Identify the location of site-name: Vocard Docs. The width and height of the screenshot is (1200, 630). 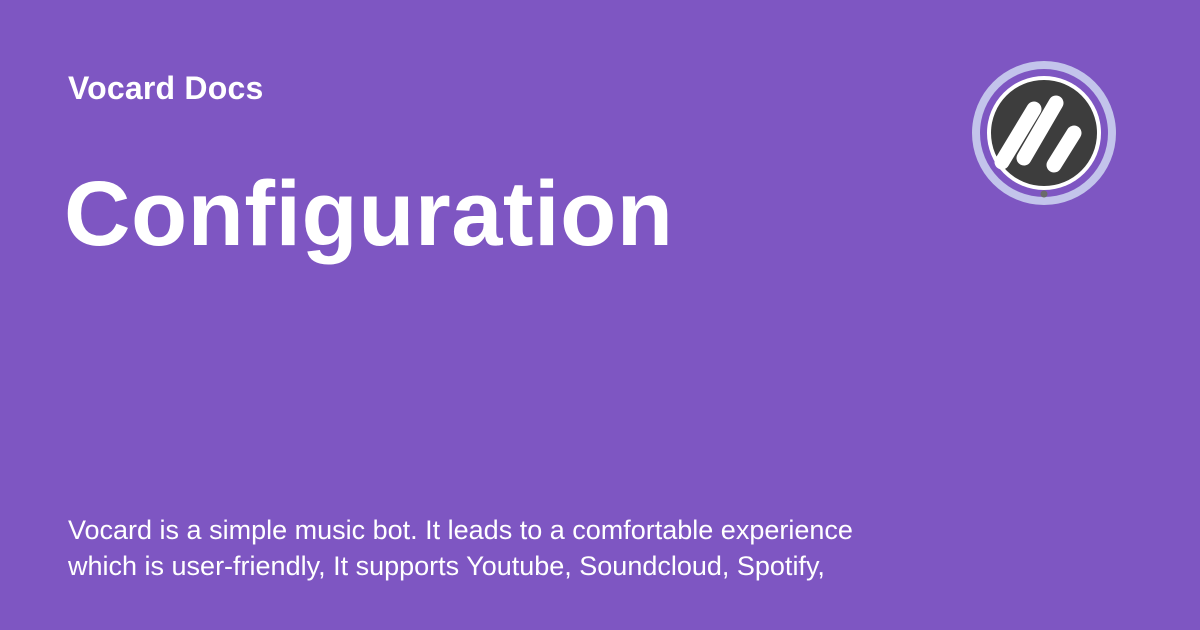
(166, 88).